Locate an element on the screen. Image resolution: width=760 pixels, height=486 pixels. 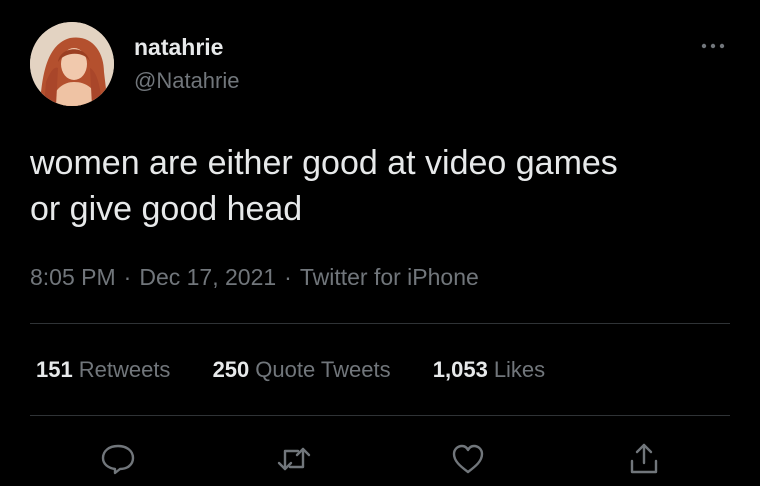
tweet-metadata: 8:05 PM · Dec 17, 2021 · Twitter for iPhone is located at coordinates (254, 277).